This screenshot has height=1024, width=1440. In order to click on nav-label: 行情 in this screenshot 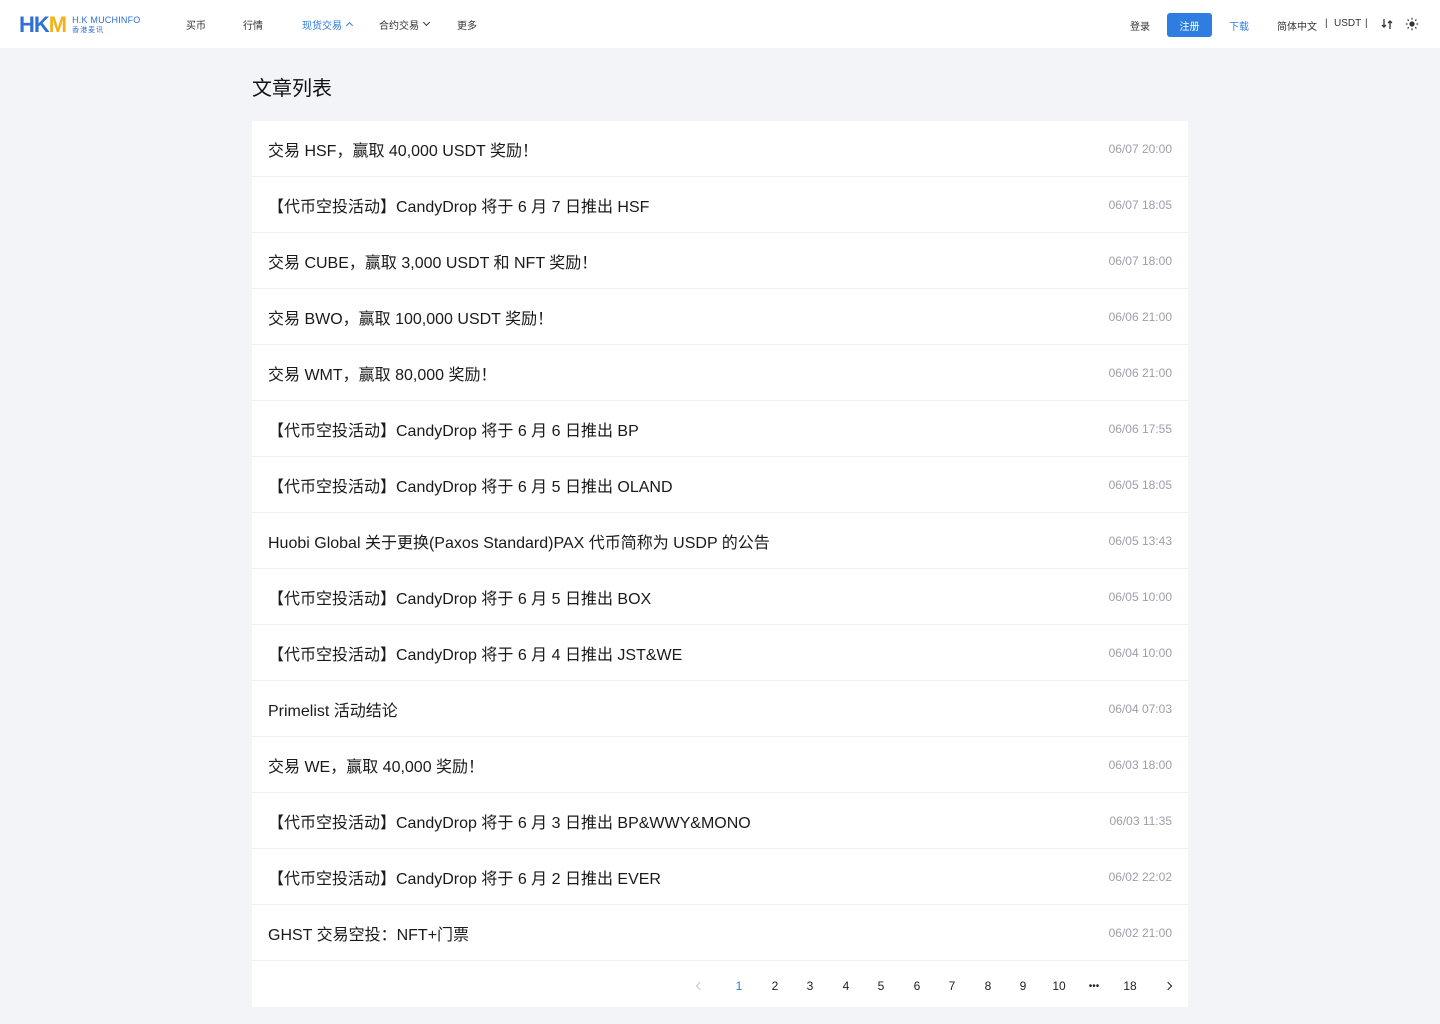, I will do `click(253, 26)`.